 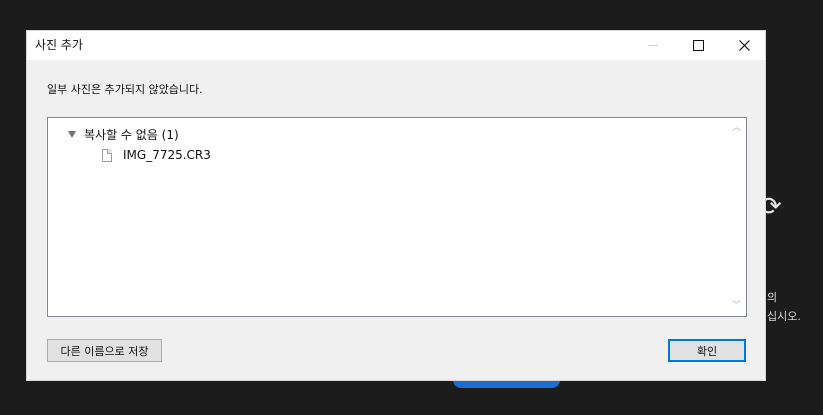 I want to click on file-name: IMG_7725.CR3, so click(x=167, y=155).